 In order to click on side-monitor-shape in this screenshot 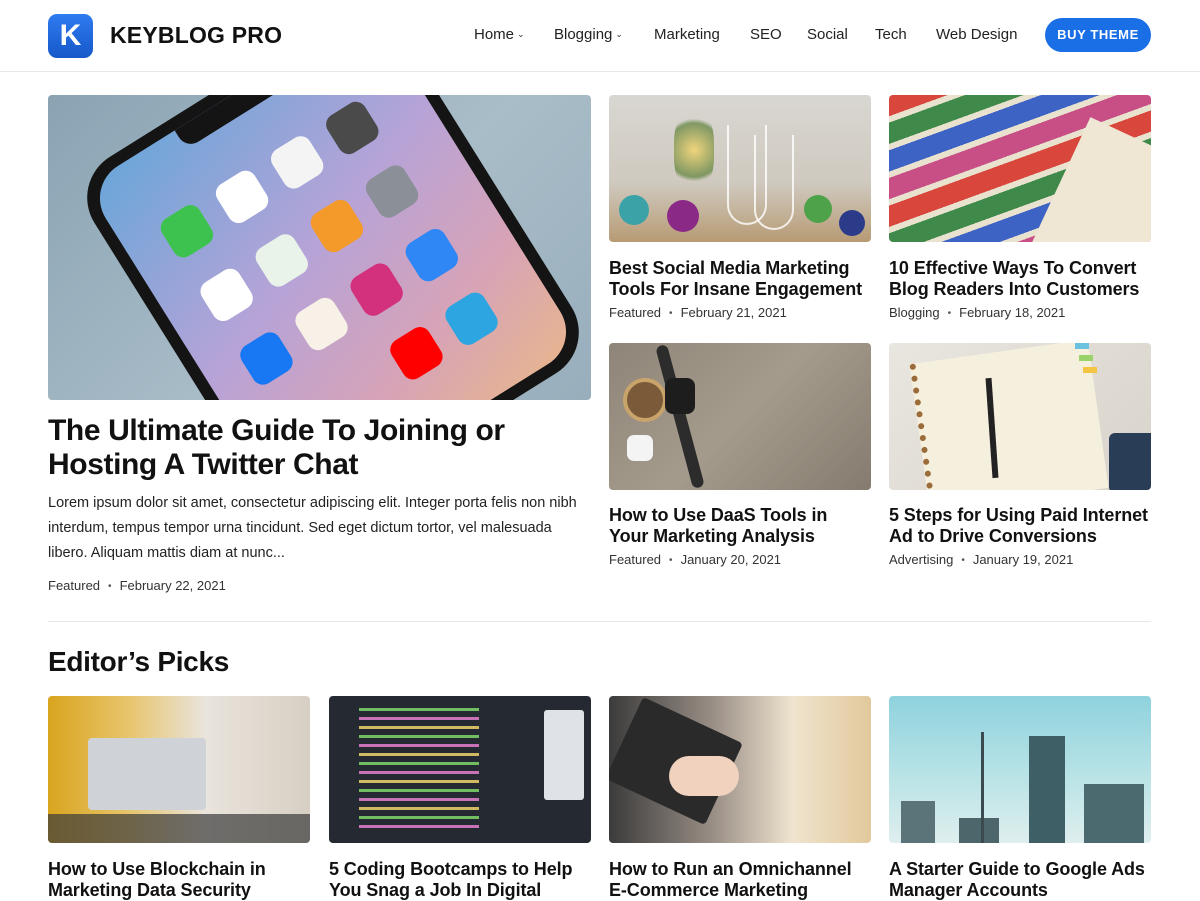, I will do `click(564, 755)`.